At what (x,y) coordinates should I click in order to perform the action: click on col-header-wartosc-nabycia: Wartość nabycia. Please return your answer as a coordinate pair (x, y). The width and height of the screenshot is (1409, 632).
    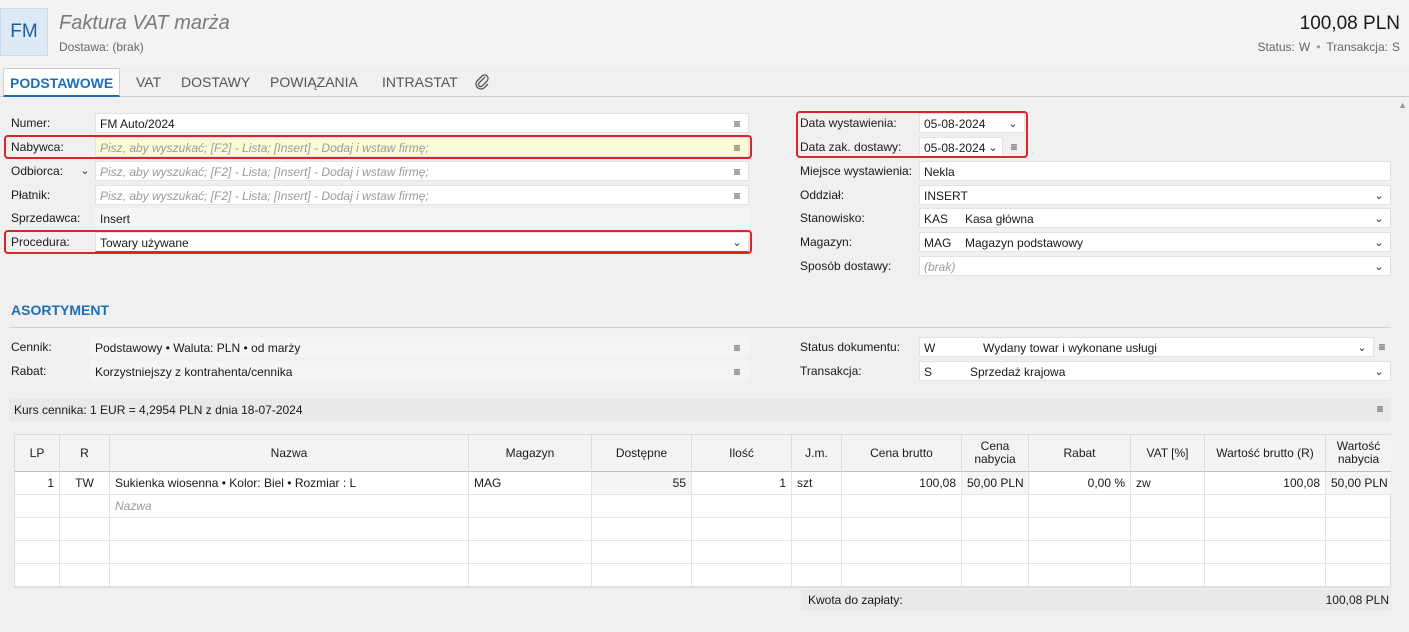
    Looking at the image, I should click on (1358, 453).